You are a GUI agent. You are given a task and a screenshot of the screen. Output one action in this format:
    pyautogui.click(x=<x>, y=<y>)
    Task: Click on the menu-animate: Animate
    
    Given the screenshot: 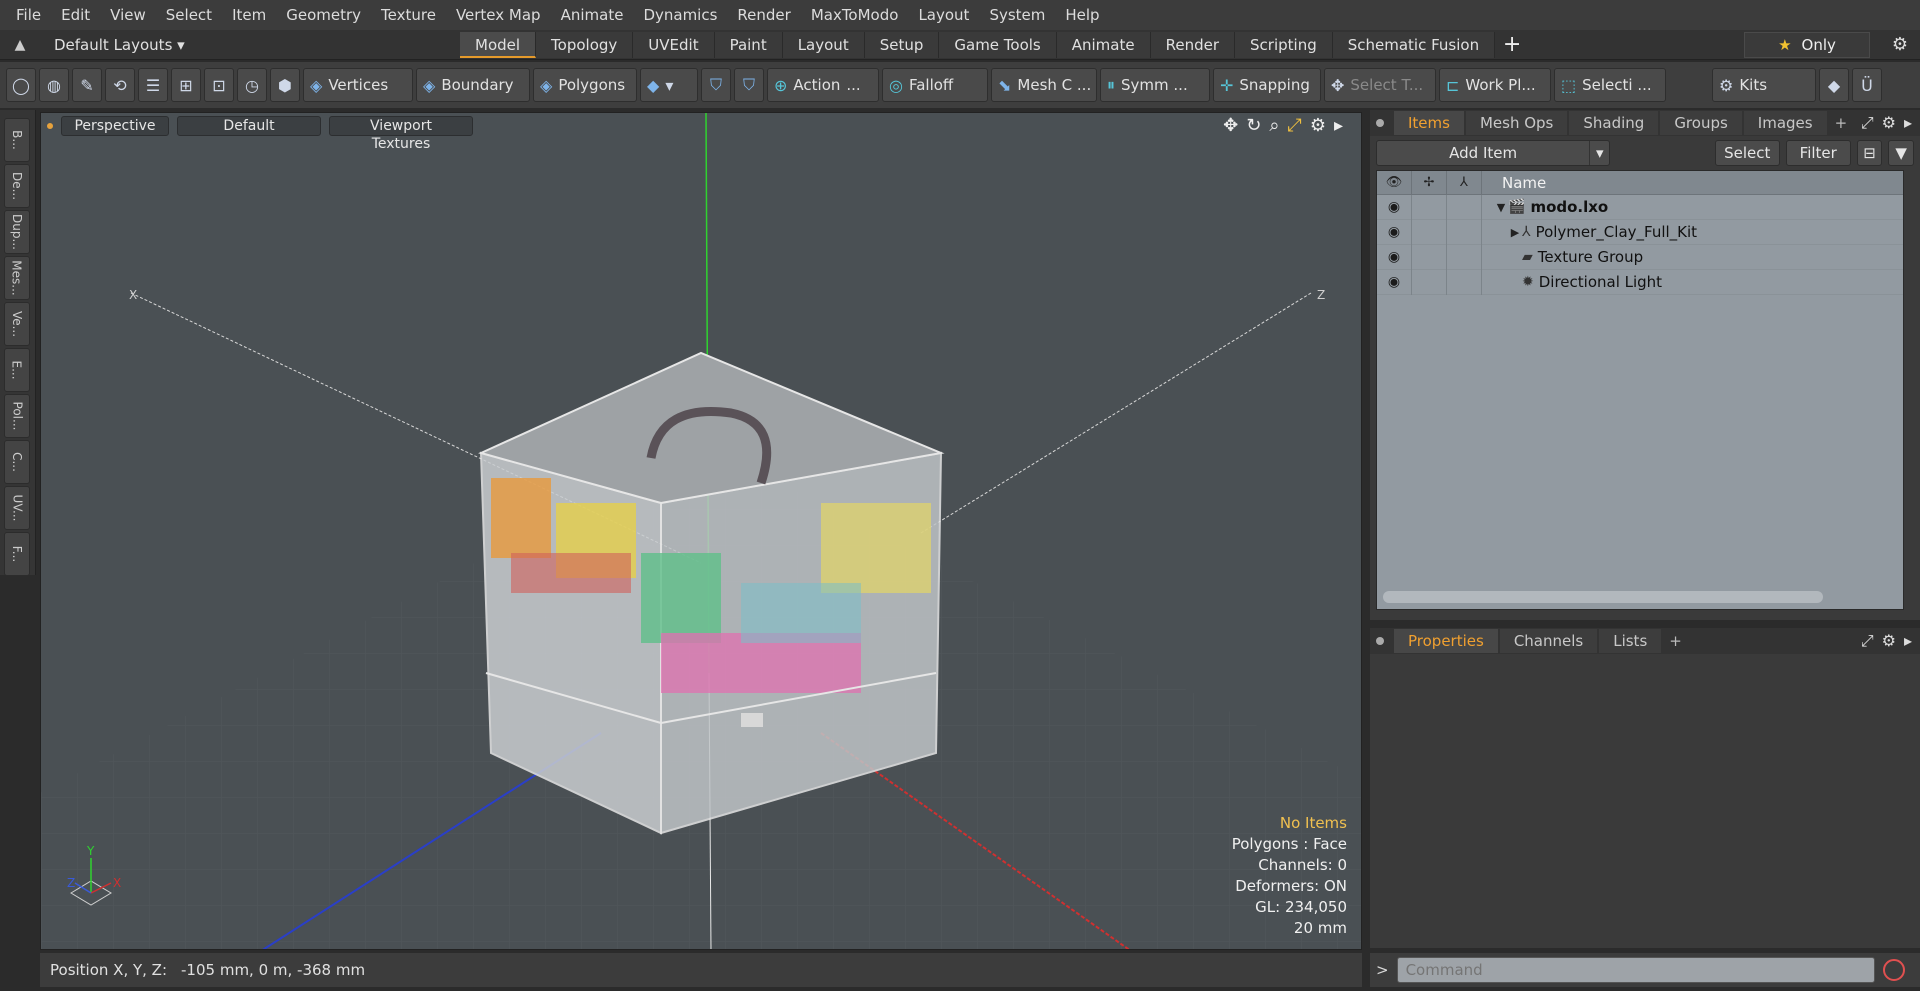 What is the action you would take?
    pyautogui.click(x=592, y=15)
    